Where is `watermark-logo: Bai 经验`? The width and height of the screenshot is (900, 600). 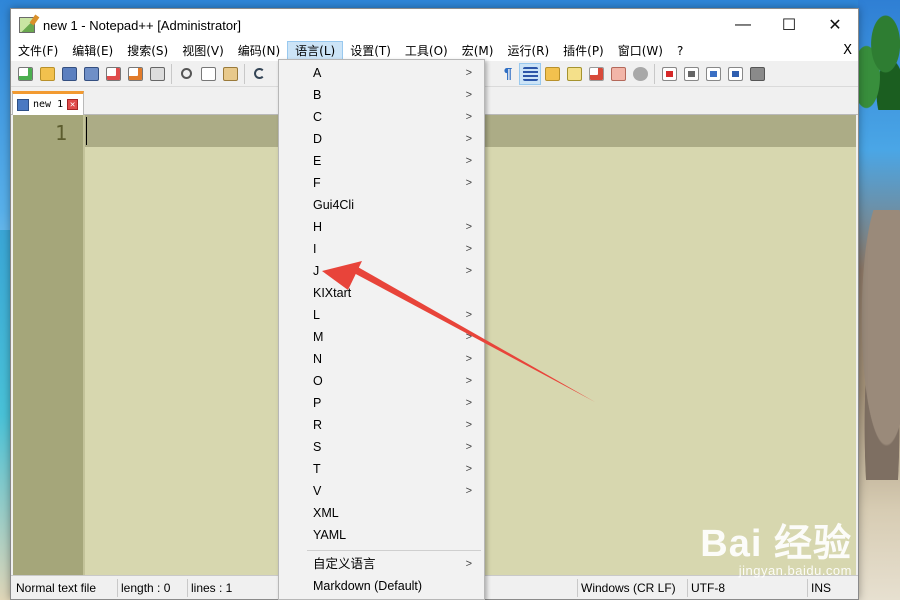 watermark-logo: Bai 经验 is located at coordinates (776, 539).